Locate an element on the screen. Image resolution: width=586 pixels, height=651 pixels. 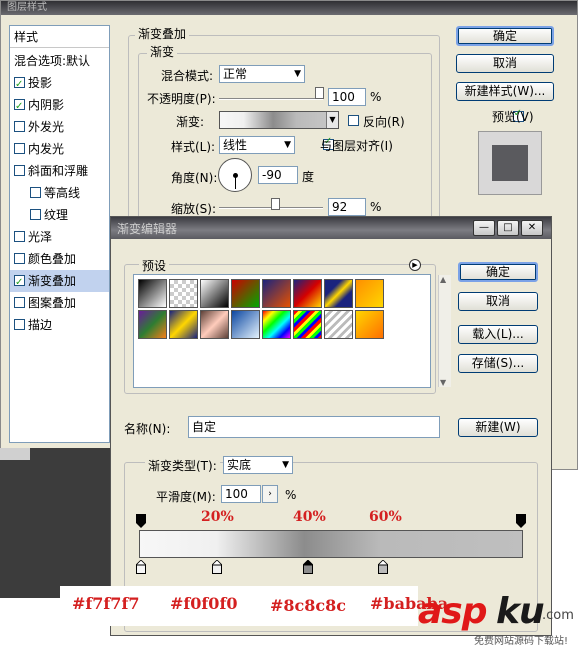
gradient-type-select: 实底 ▼ is located at coordinates (258, 465).